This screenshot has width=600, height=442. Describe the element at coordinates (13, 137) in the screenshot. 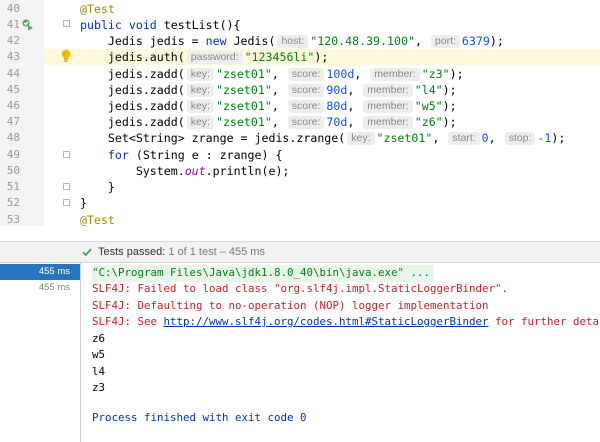

I see `line-number: 48` at that location.